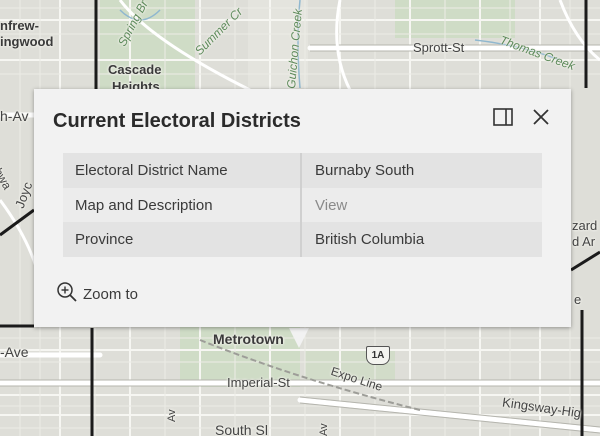 The width and height of the screenshot is (600, 436). Describe the element at coordinates (182, 205) in the screenshot. I see `attribute-key: Map and Description` at that location.